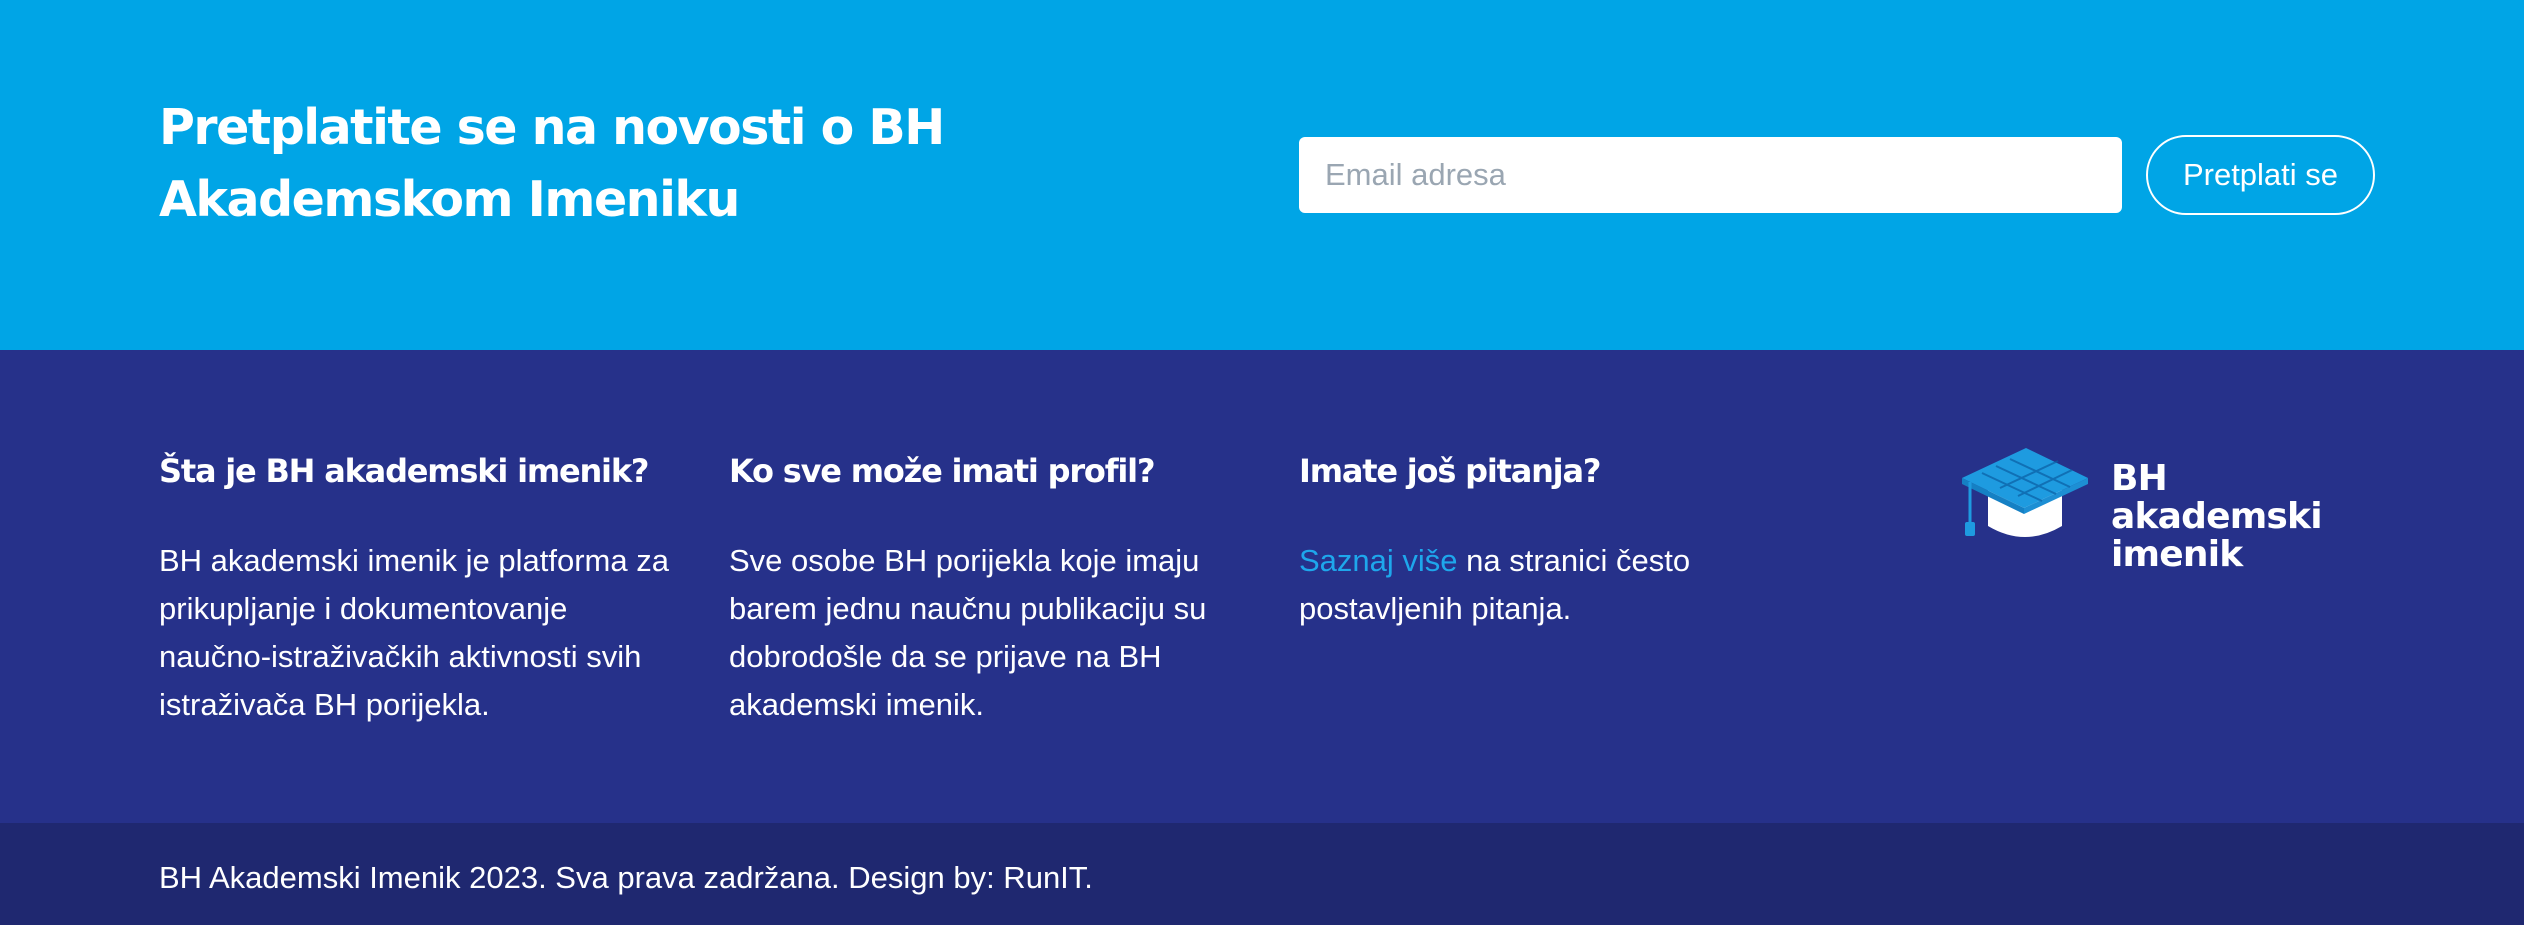 This screenshot has height=925, width=2524. What do you see at coordinates (942, 471) in the screenshot?
I see `footer-heading-profile: Ko sve može imati profil?` at bounding box center [942, 471].